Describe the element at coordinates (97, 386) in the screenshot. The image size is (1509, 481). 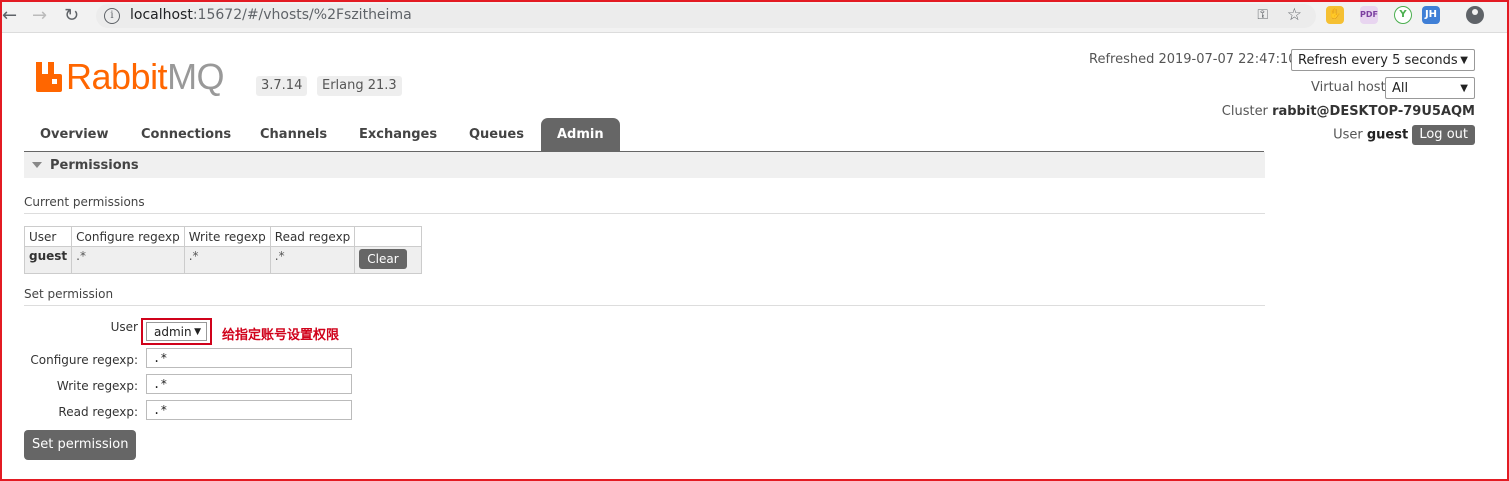
I see `write-regexp-label: Write regexp:` at that location.